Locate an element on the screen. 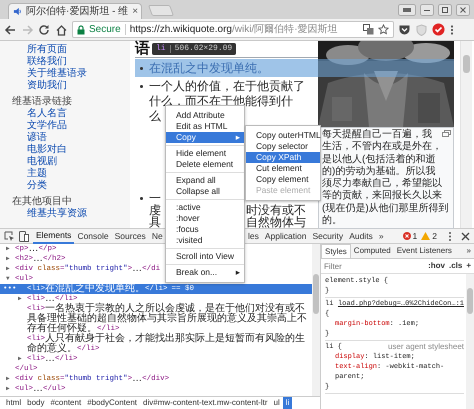  styles-tab: Computed is located at coordinates (372, 251).